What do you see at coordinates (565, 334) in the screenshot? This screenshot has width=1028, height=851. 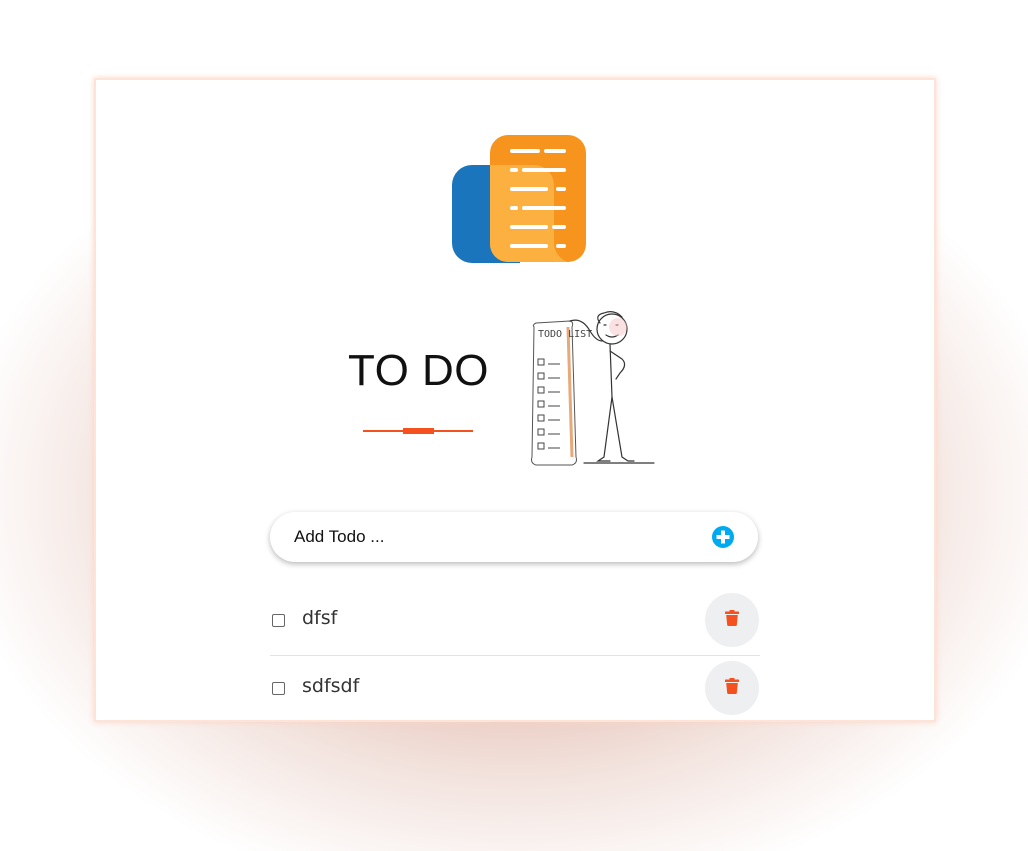 I see `illustration-text: TODO LIST` at bounding box center [565, 334].